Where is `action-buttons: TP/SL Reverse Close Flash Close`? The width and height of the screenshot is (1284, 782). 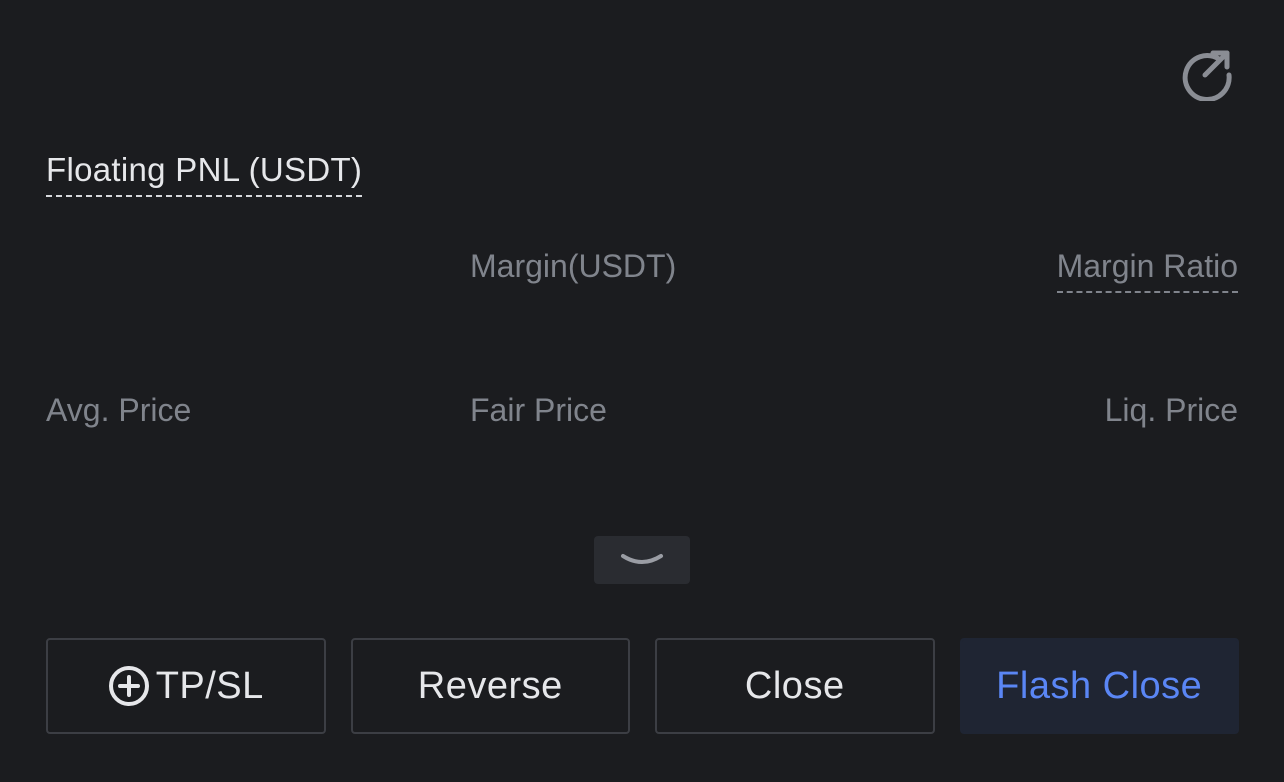
action-buttons: TP/SL Reverse Close Flash Close is located at coordinates (642, 686).